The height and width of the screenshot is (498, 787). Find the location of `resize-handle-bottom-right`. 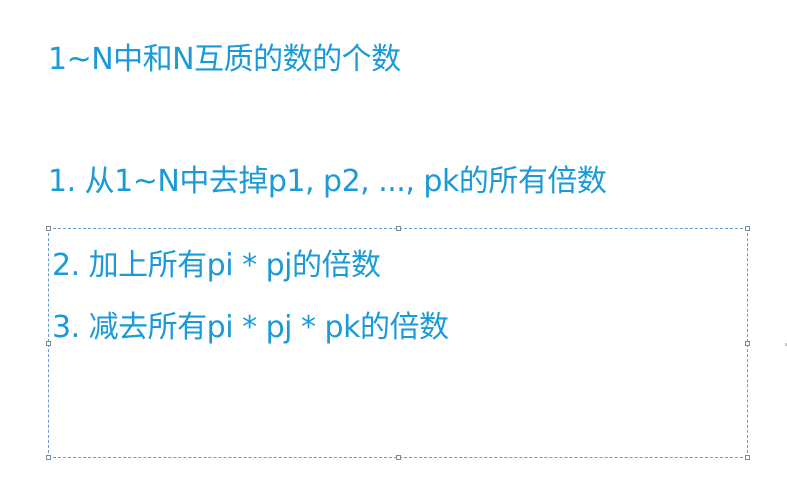

resize-handle-bottom-right is located at coordinates (747, 457).